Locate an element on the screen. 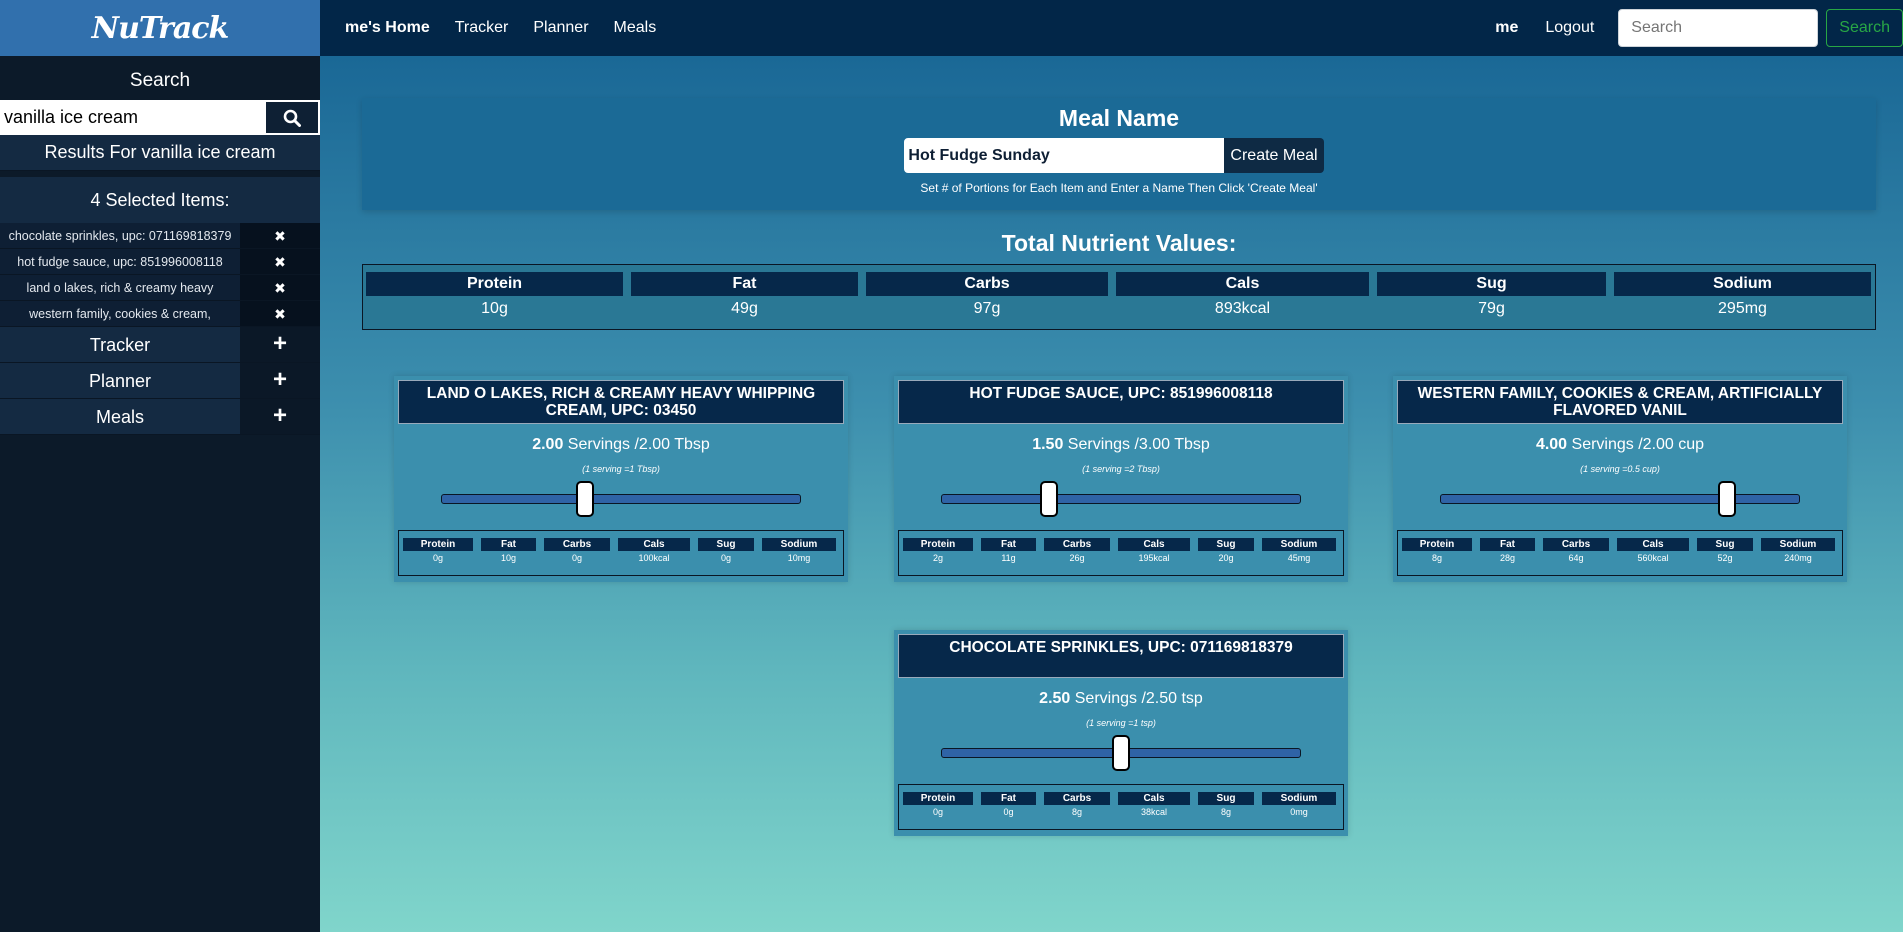 Image resolution: width=1903 pixels, height=932 pixels. selected-item: western family, cookies & cream, ✖ is located at coordinates (160, 314).